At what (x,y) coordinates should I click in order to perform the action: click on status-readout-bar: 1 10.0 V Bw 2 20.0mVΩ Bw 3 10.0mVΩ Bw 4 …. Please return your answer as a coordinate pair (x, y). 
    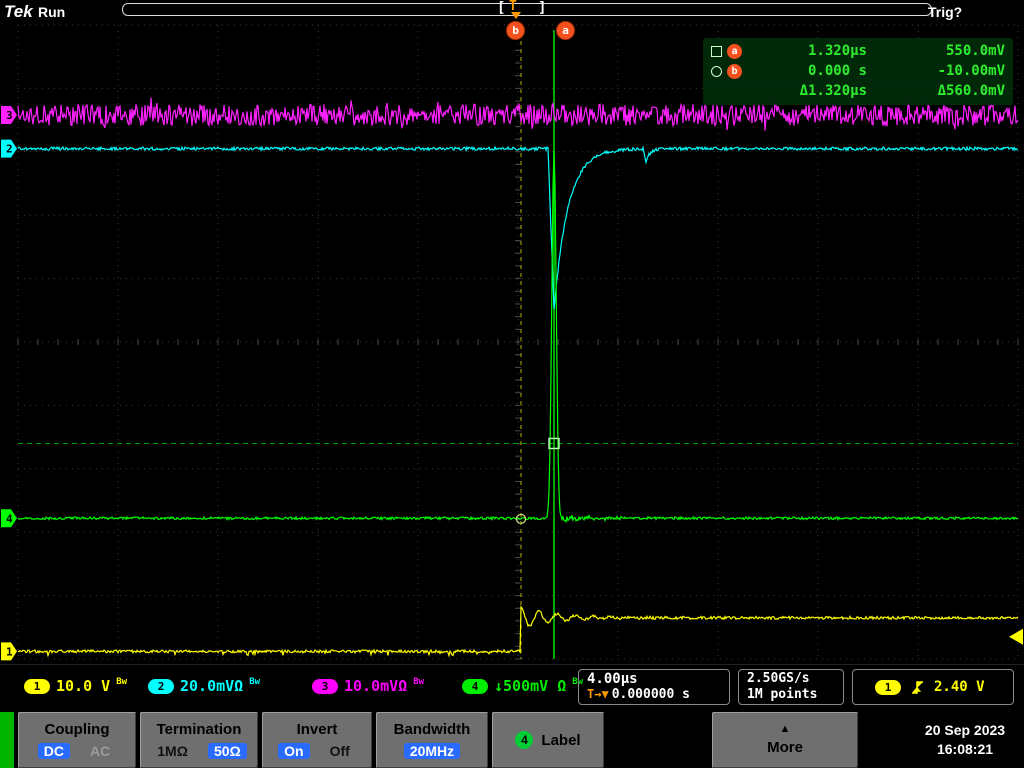
    Looking at the image, I should click on (512, 687).